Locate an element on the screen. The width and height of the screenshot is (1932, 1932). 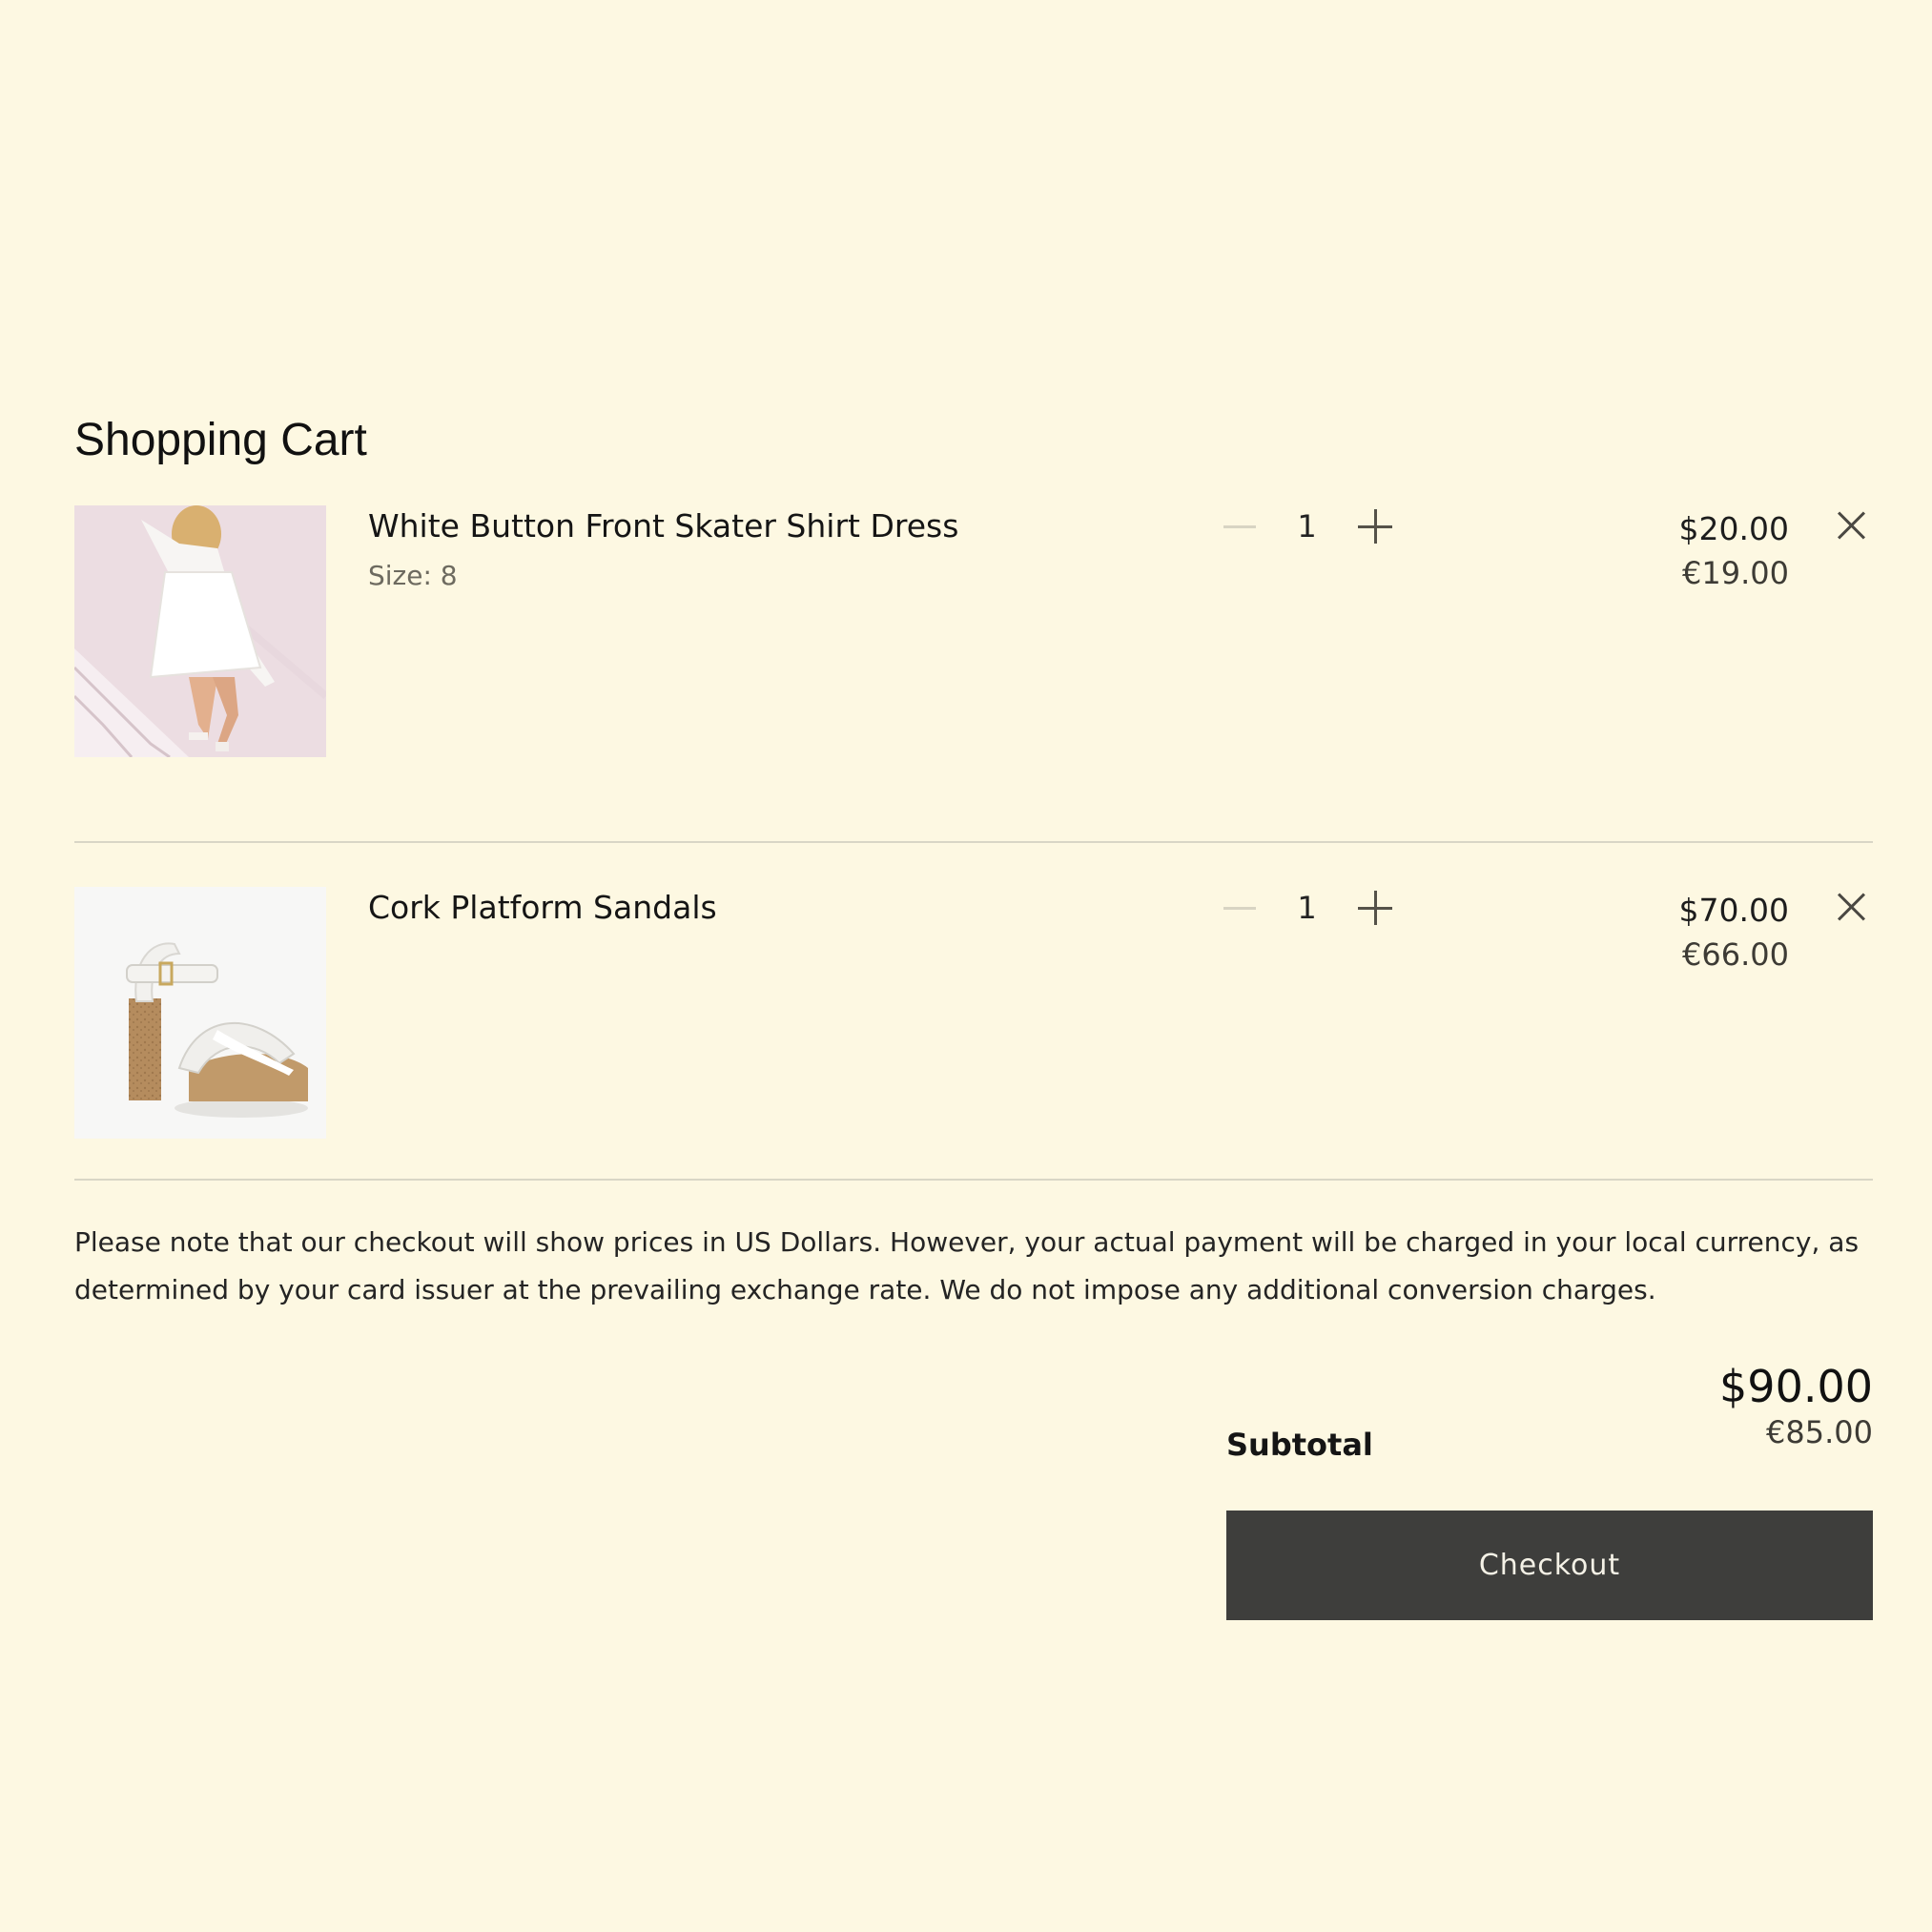
item-price: $20.00 €19.00 is located at coordinates (1734, 551).